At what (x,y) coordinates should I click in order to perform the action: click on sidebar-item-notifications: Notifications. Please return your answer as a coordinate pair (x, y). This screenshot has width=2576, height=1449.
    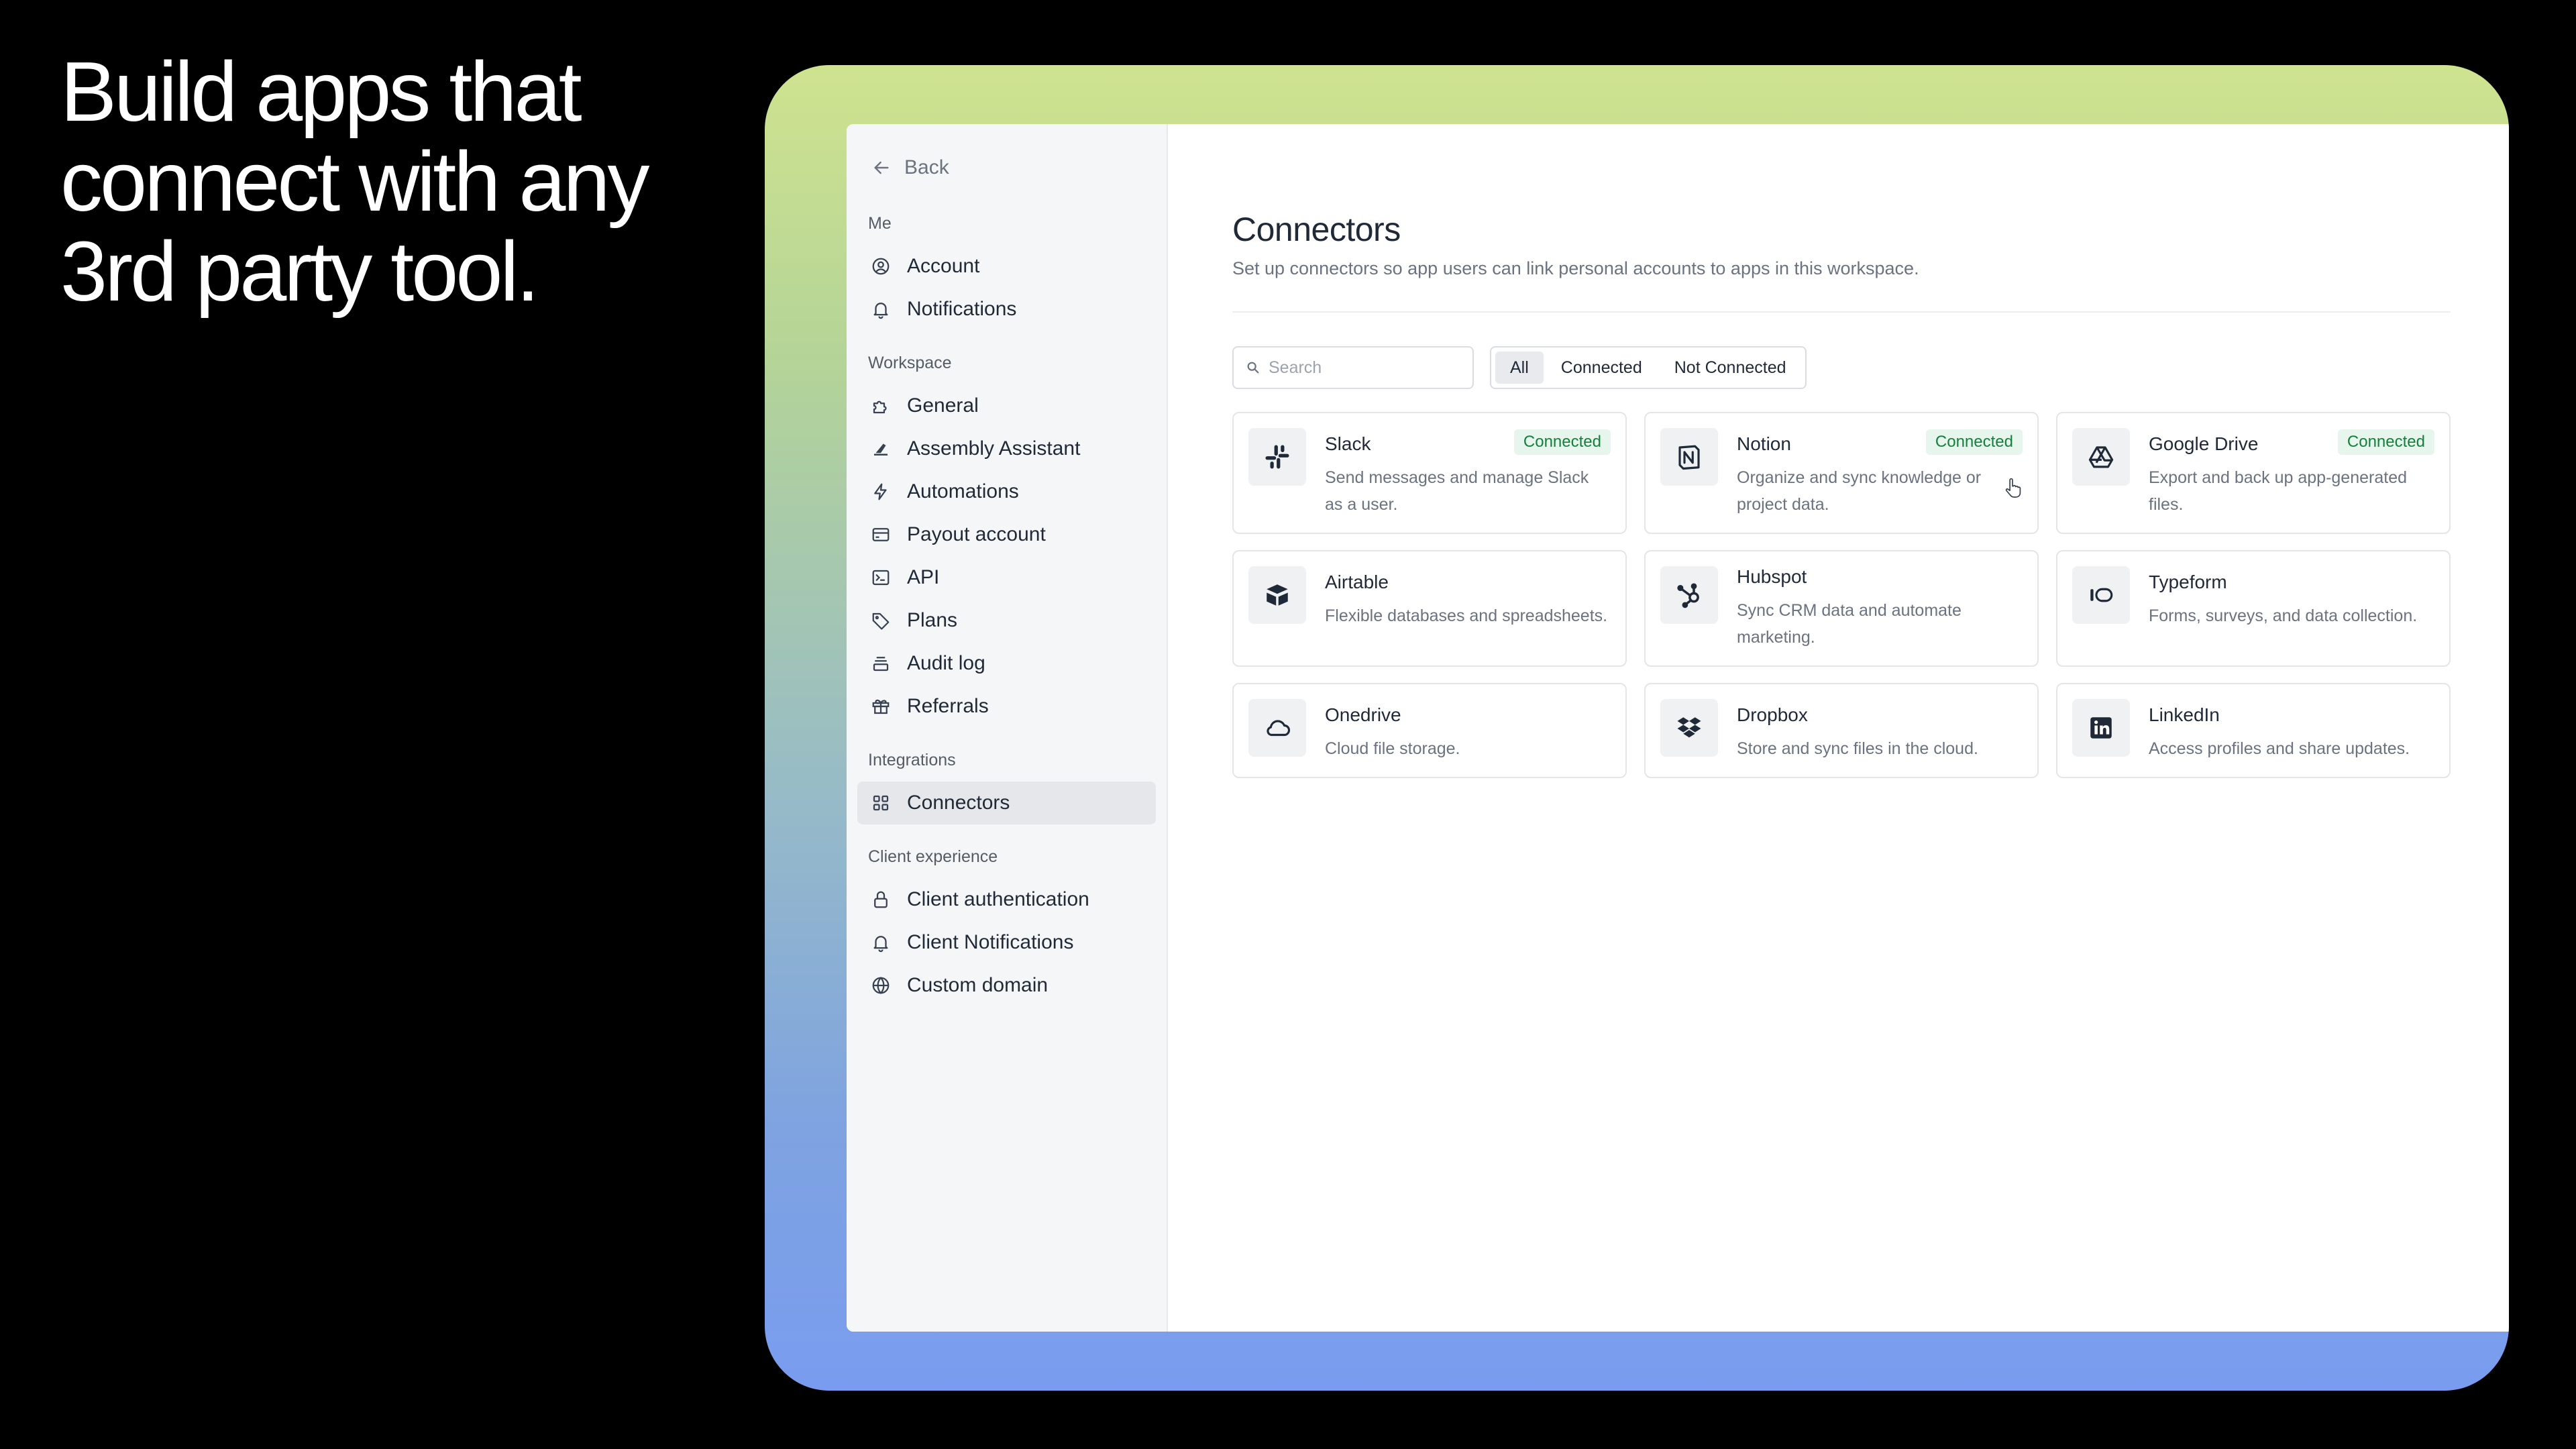
    Looking at the image, I should click on (1006, 309).